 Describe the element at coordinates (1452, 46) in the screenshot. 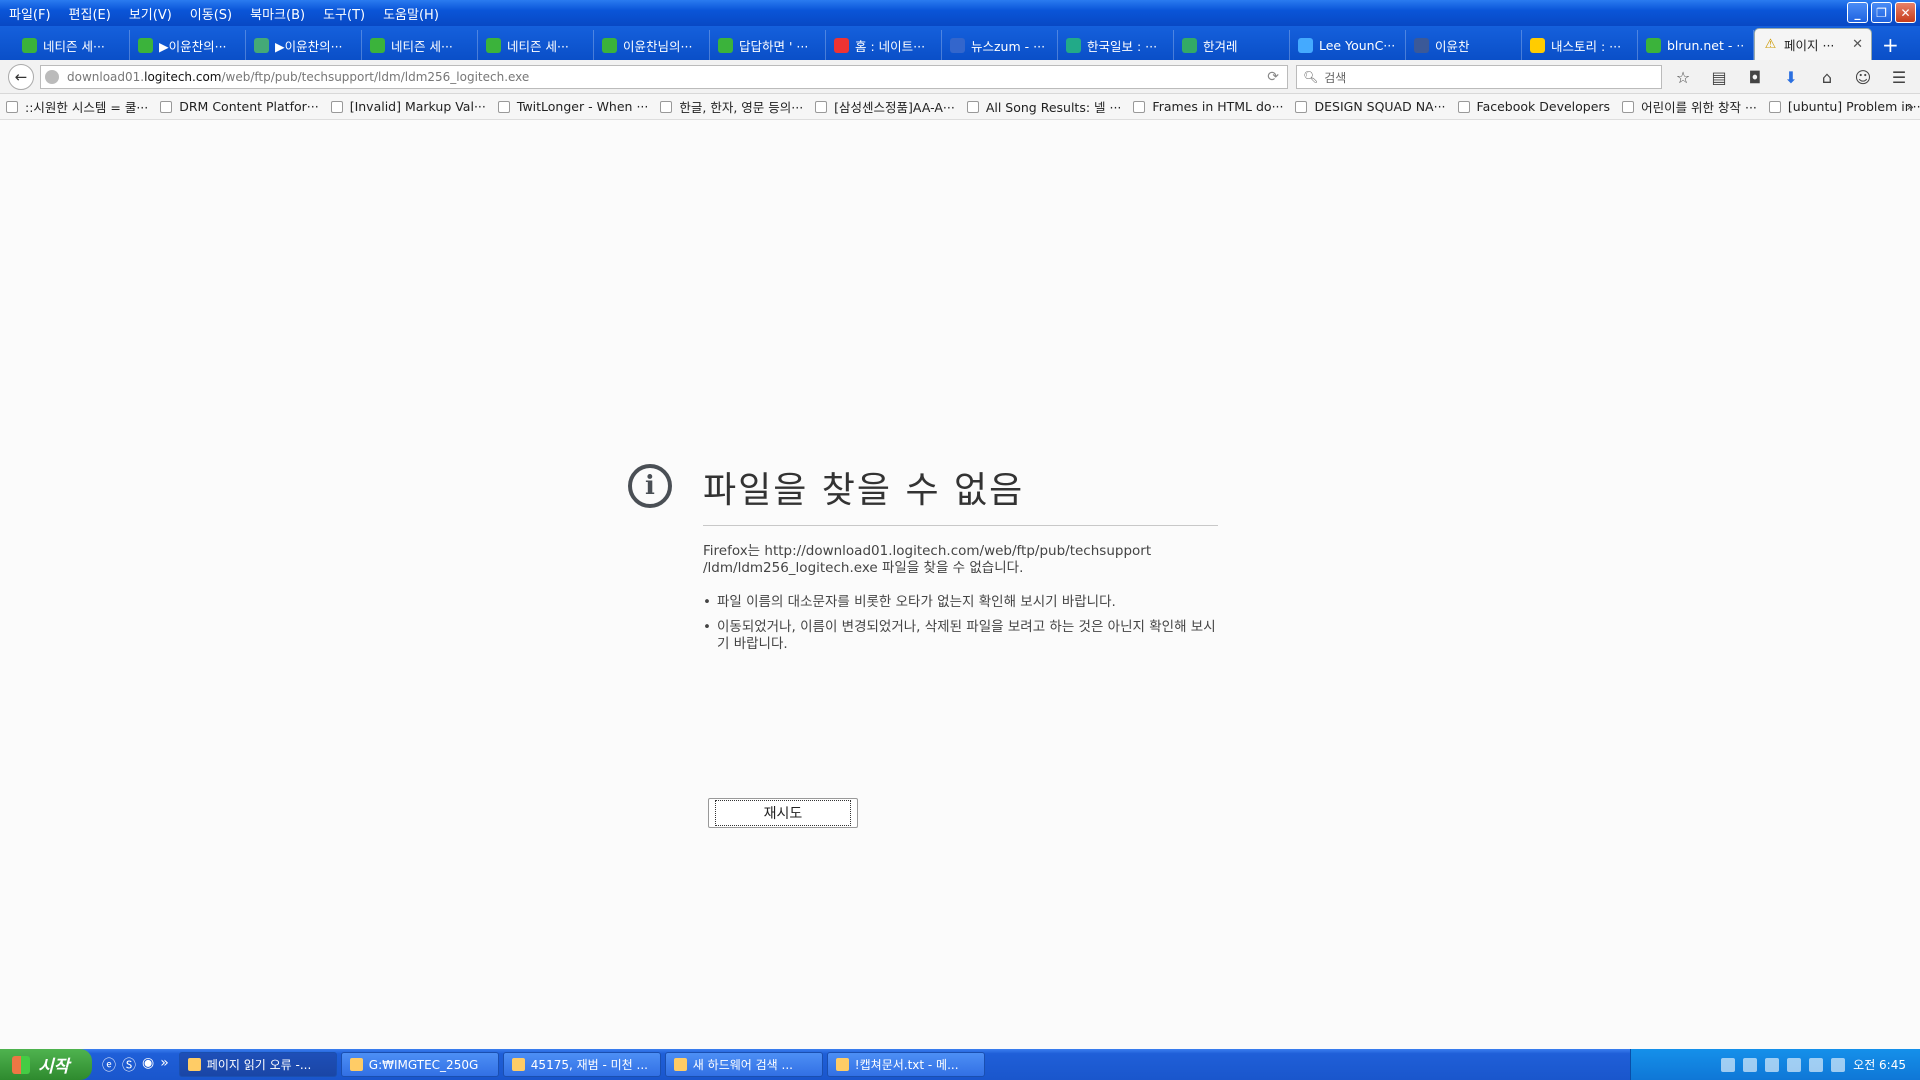

I see `tab-label: 이윤찬` at that location.